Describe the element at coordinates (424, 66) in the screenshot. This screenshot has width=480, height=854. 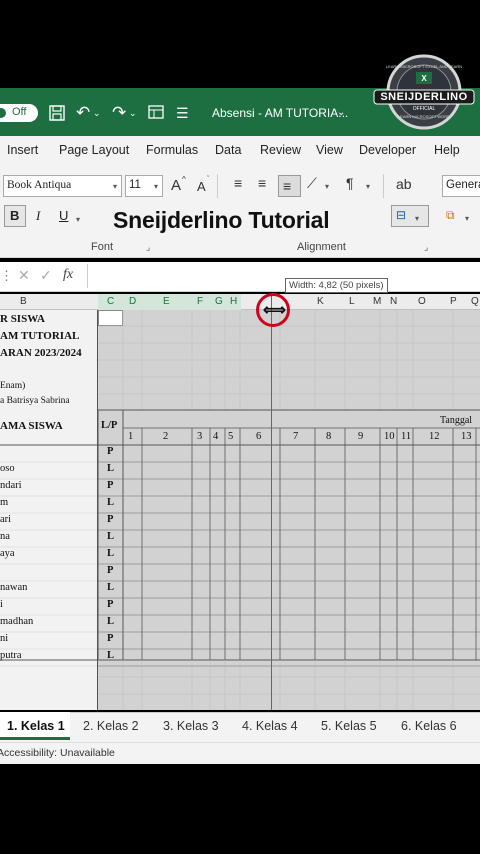
I see `logo-ring-top: LEARN MICROSOFT EXCEL AND LEARN` at that location.